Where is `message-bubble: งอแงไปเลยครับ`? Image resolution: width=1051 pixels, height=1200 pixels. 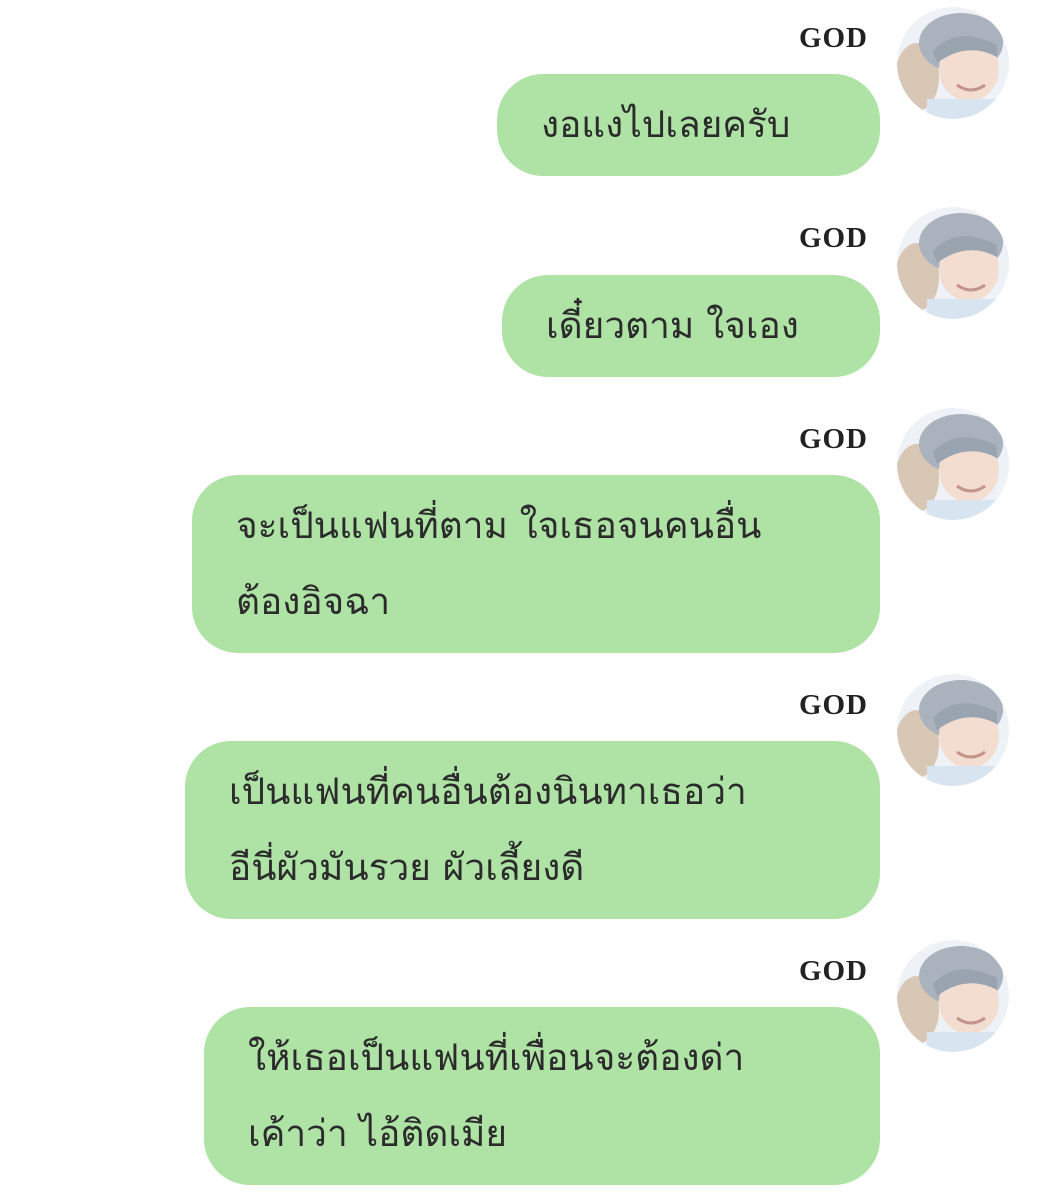
message-bubble: งอแงไปเลยครับ is located at coordinates (688, 125).